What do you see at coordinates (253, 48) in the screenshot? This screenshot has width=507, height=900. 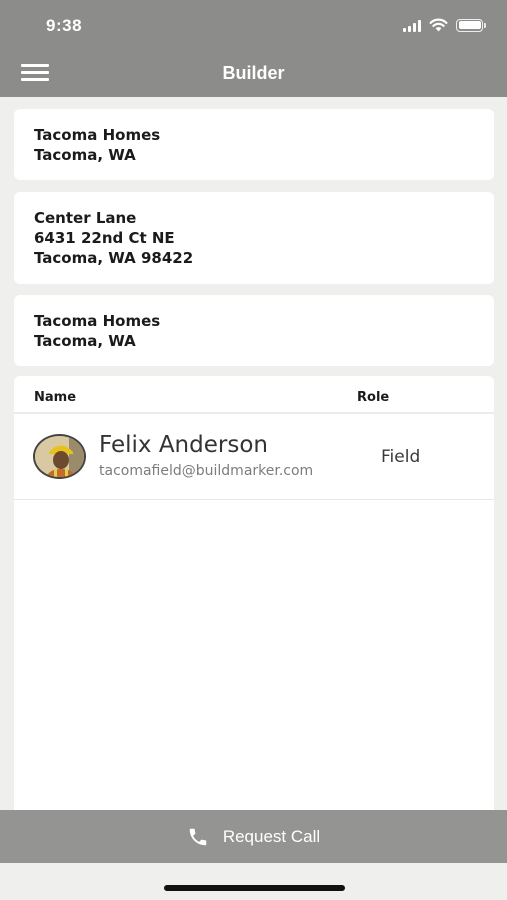 I see `app-header: 9:38 Builder` at bounding box center [253, 48].